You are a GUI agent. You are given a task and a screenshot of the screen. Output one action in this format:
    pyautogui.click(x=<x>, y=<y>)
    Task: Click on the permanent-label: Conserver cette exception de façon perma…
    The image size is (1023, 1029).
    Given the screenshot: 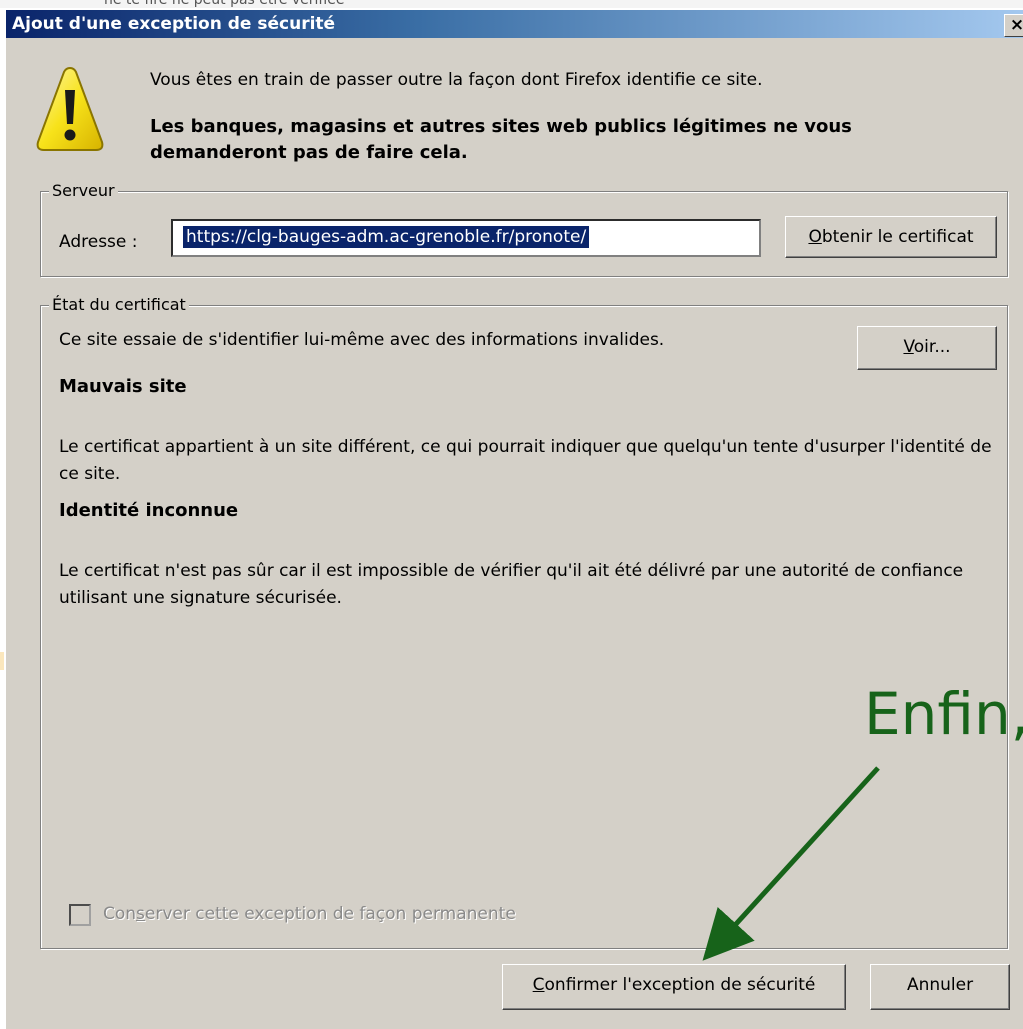 What is the action you would take?
    pyautogui.click(x=309, y=914)
    